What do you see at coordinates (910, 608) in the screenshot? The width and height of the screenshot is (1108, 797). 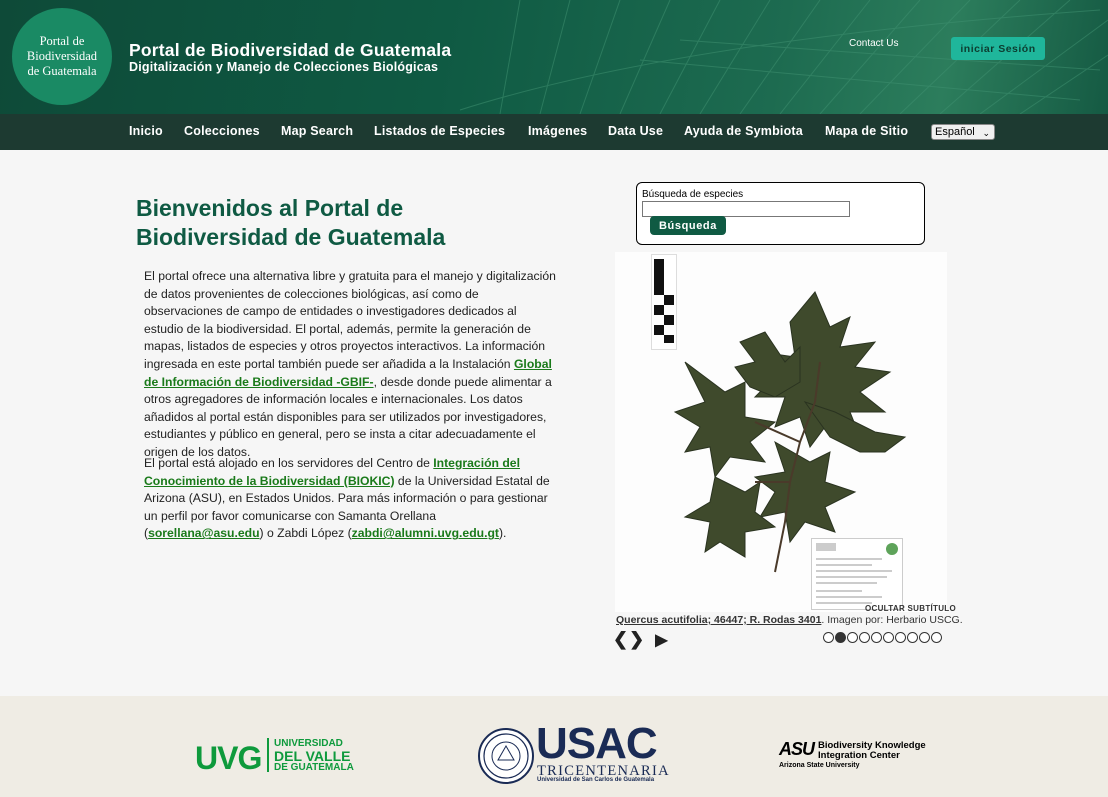 I see `hide-caption-toggle: OCULTAR SUBTÍTULO` at bounding box center [910, 608].